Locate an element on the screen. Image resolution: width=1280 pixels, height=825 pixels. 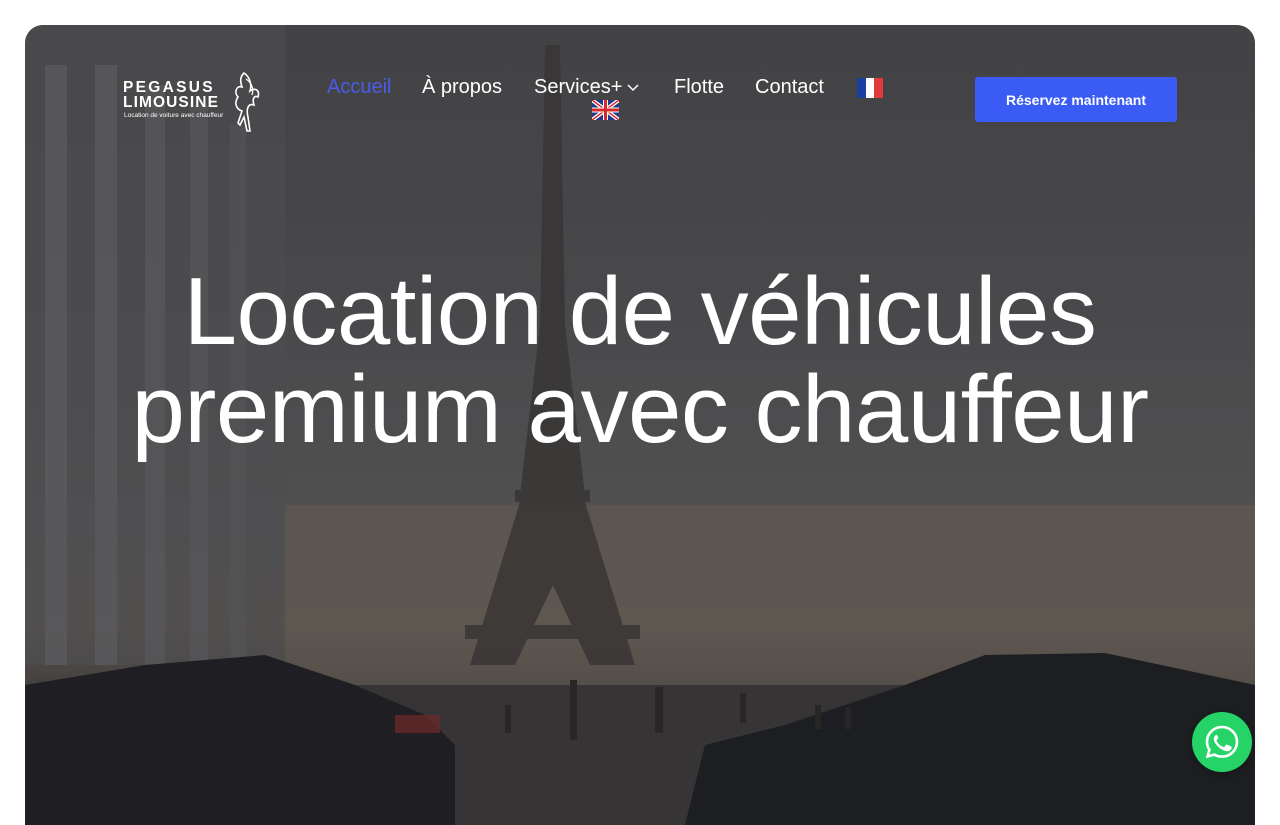
nav-item-accueil: Accueil is located at coordinates (359, 87).